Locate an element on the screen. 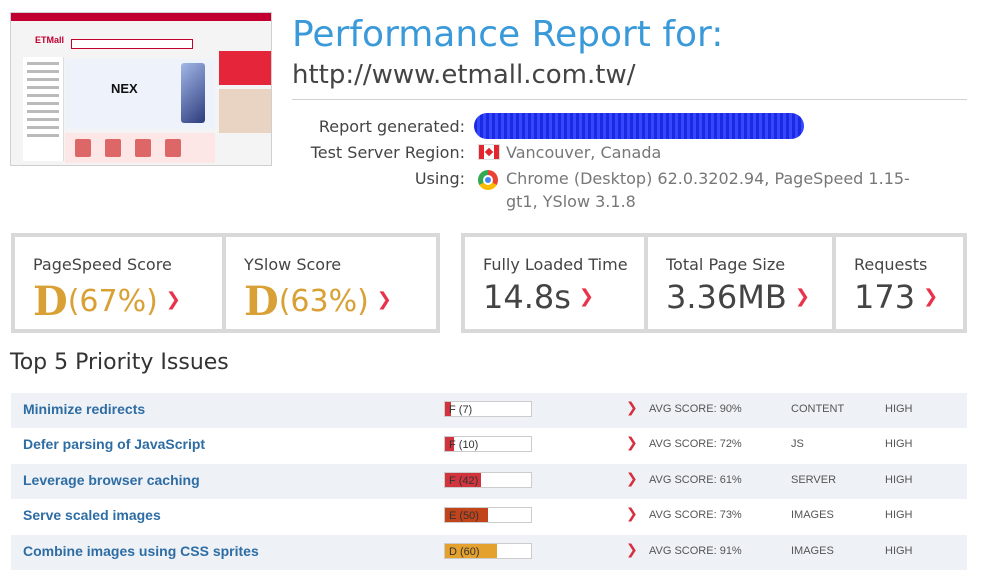 The height and width of the screenshot is (578, 983). pagespeed-grade: D is located at coordinates (50, 301).